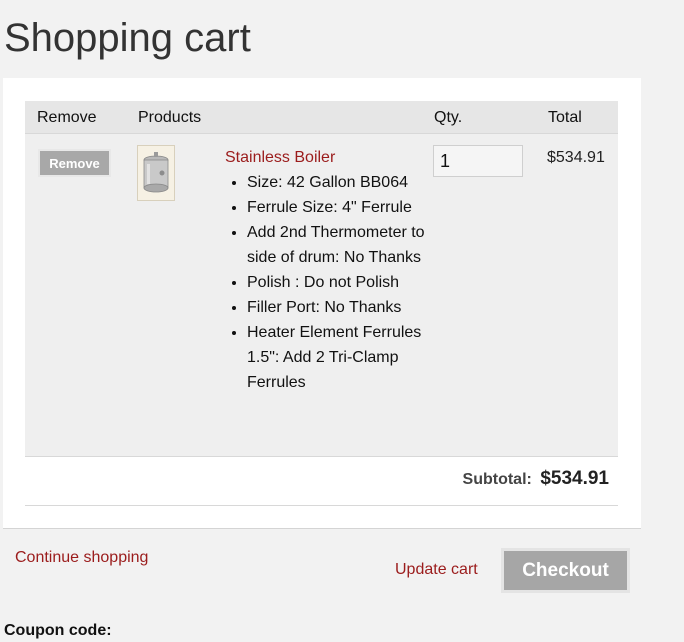 Image resolution: width=684 pixels, height=642 pixels. I want to click on product-option: Ferrule Size: 4" Ferrule, so click(347, 207).